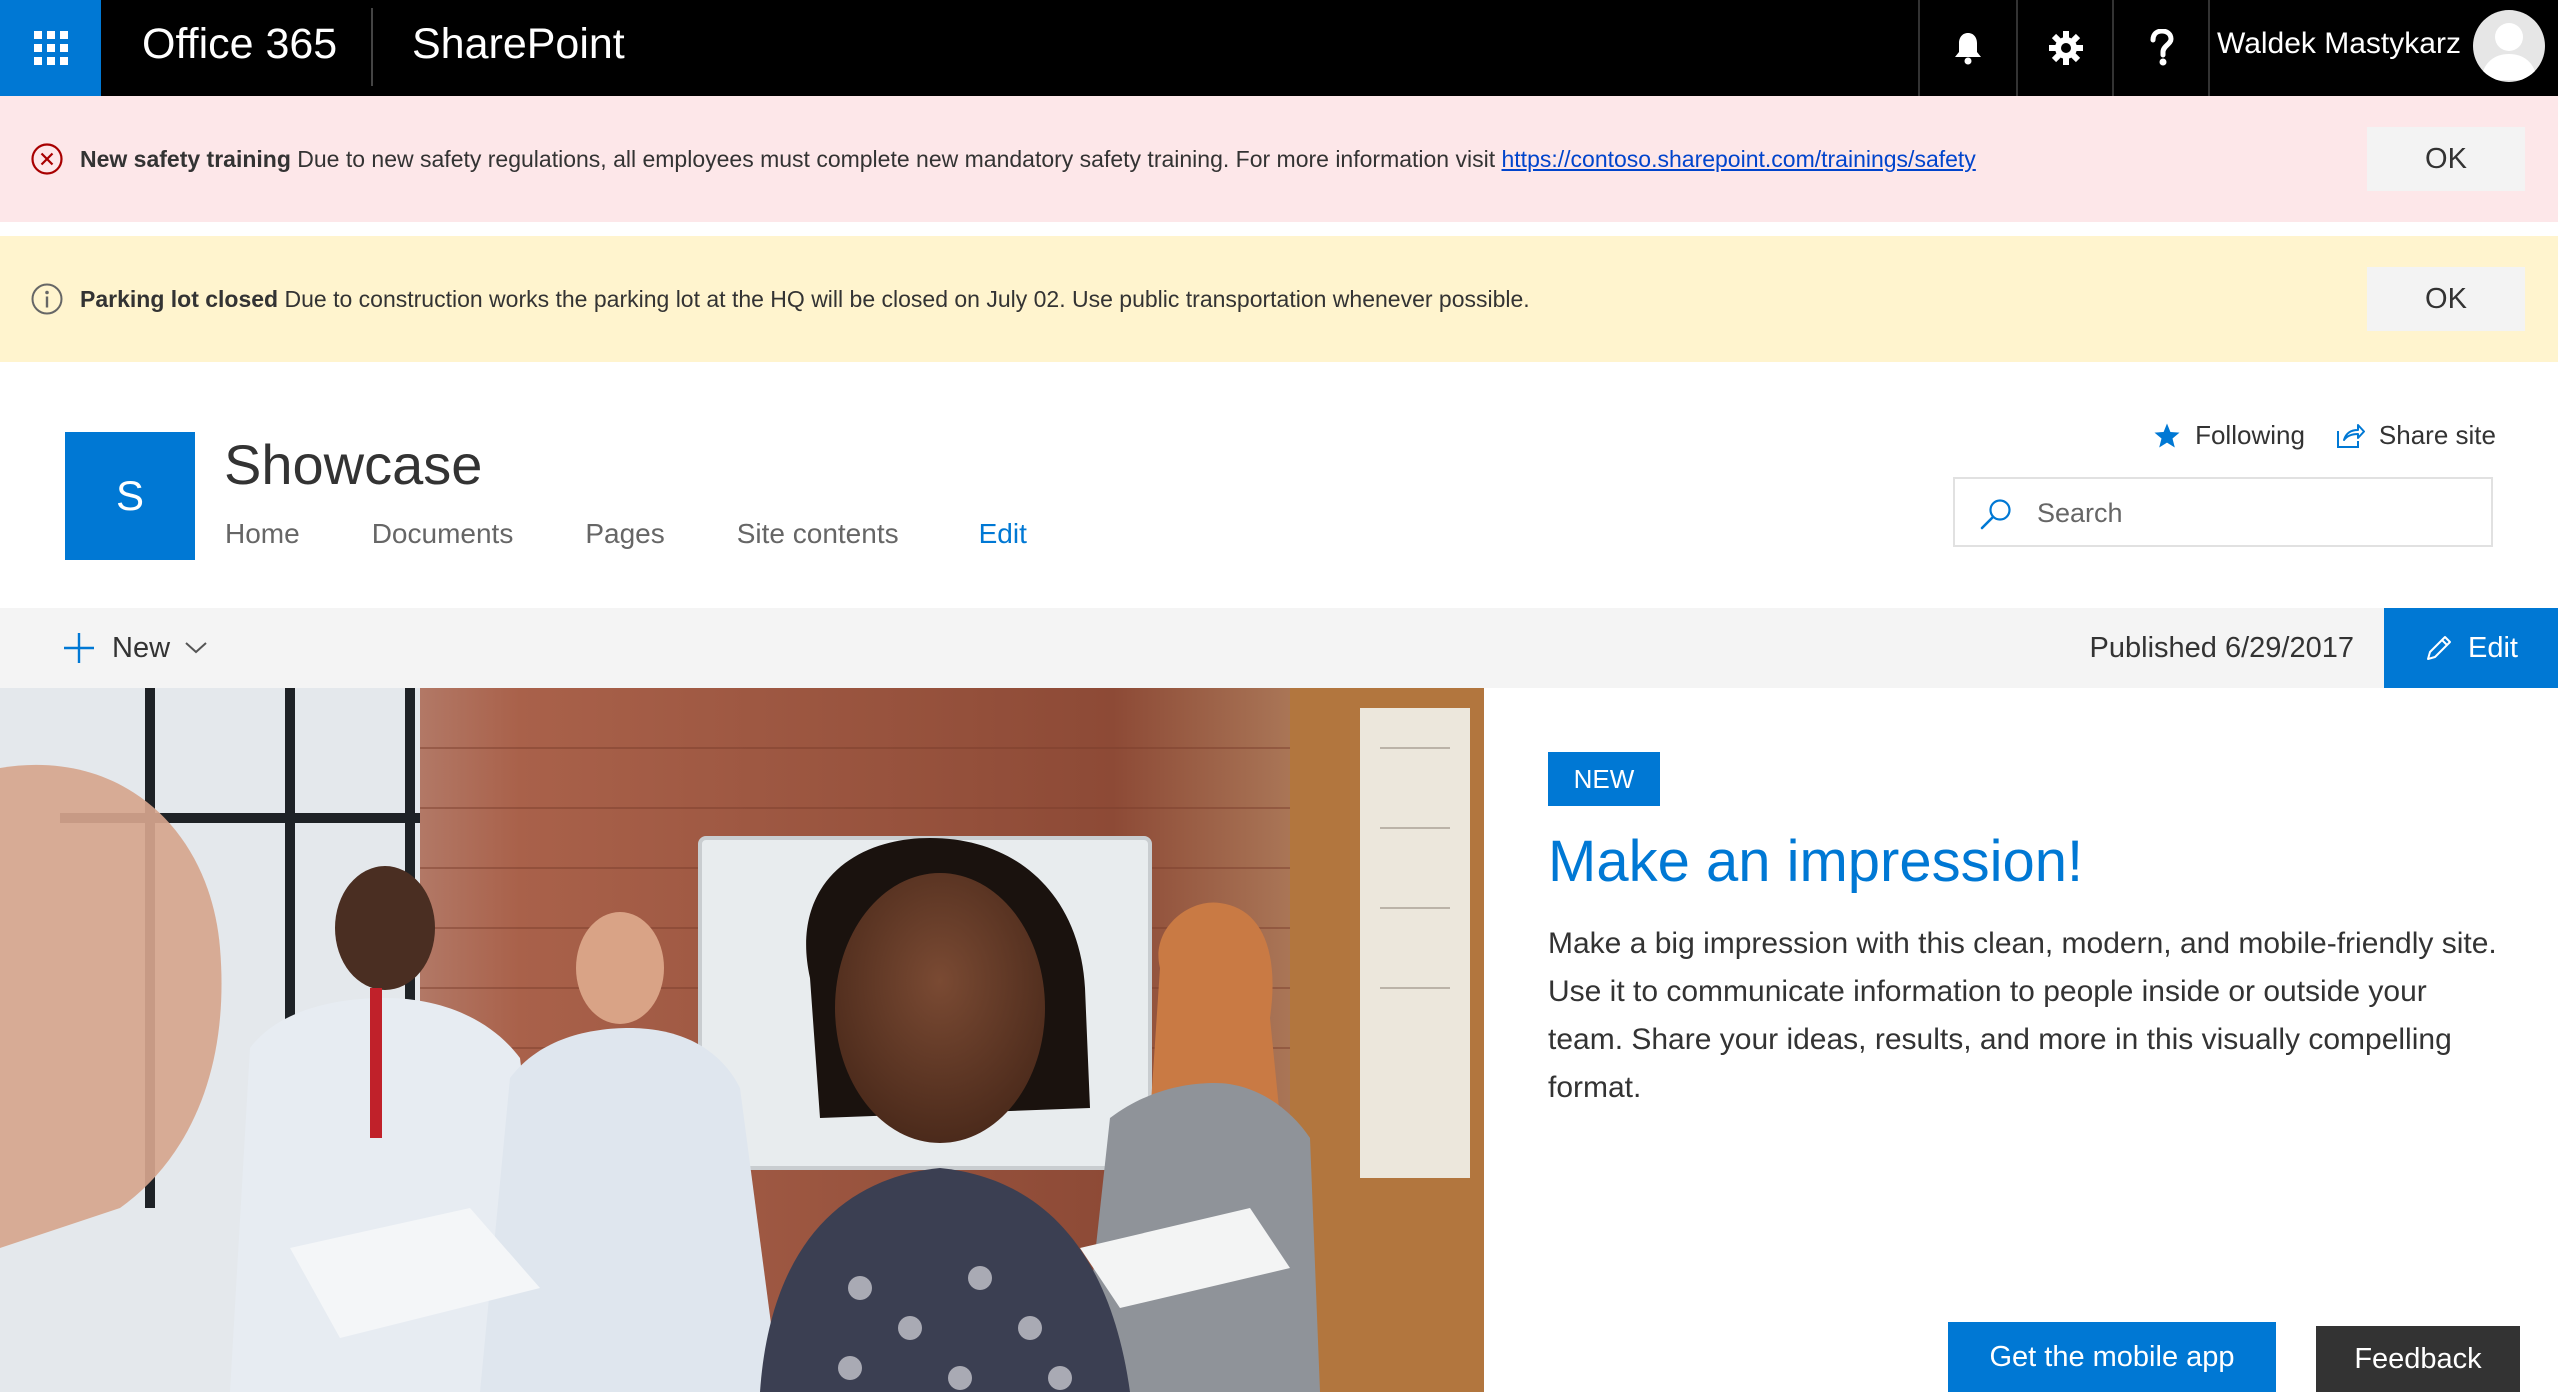 The height and width of the screenshot is (1392, 2558). Describe the element at coordinates (2446, 159) in the screenshot. I see `dismiss-safety-notification-button: OK` at that location.